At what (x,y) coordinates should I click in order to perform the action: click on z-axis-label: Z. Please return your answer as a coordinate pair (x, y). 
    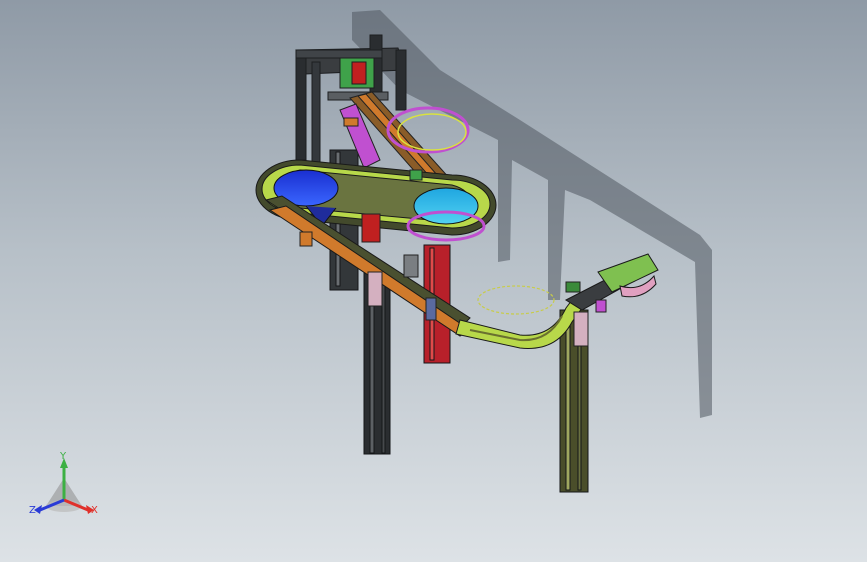
    Looking at the image, I should click on (32, 510).